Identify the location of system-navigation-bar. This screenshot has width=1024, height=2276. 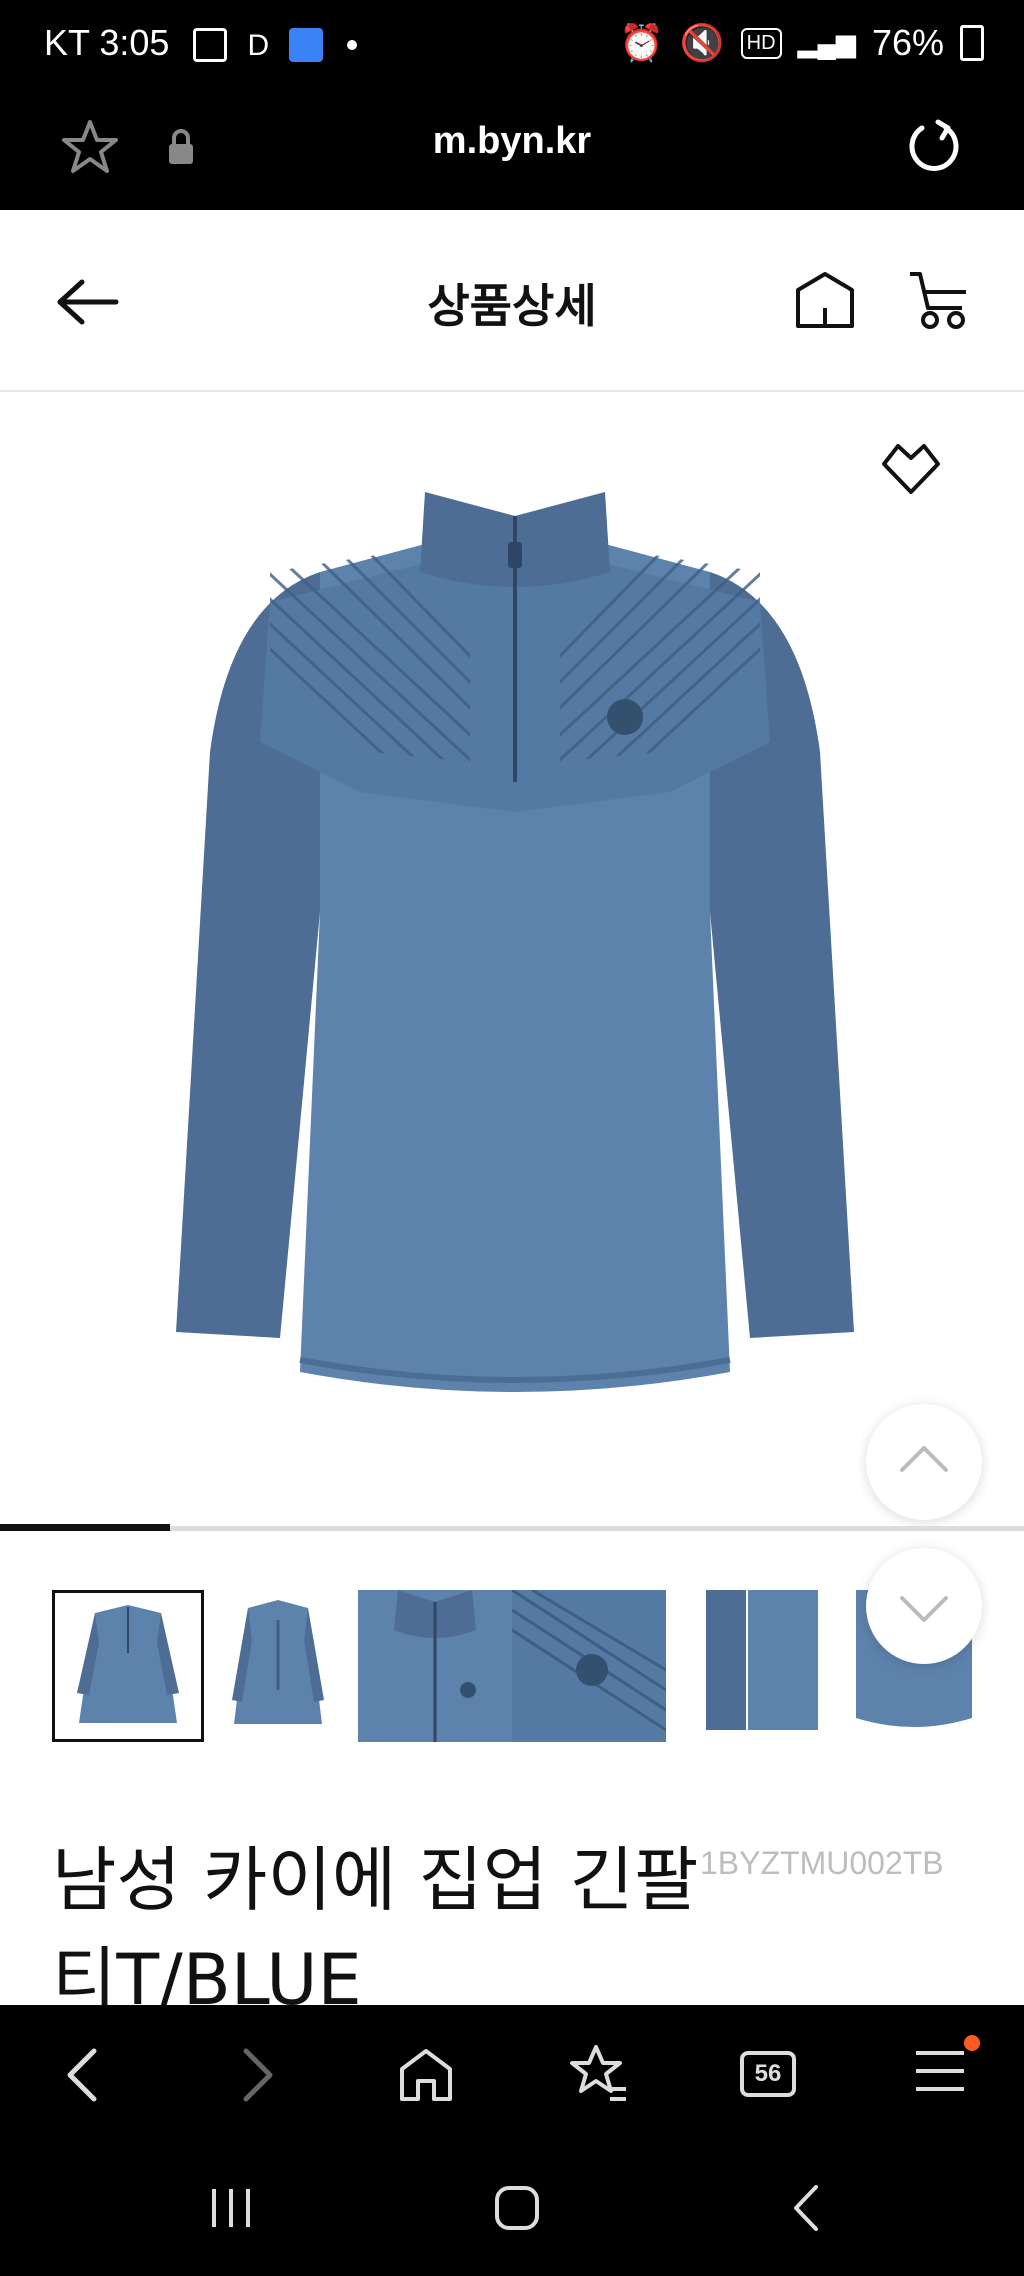
(512, 2210).